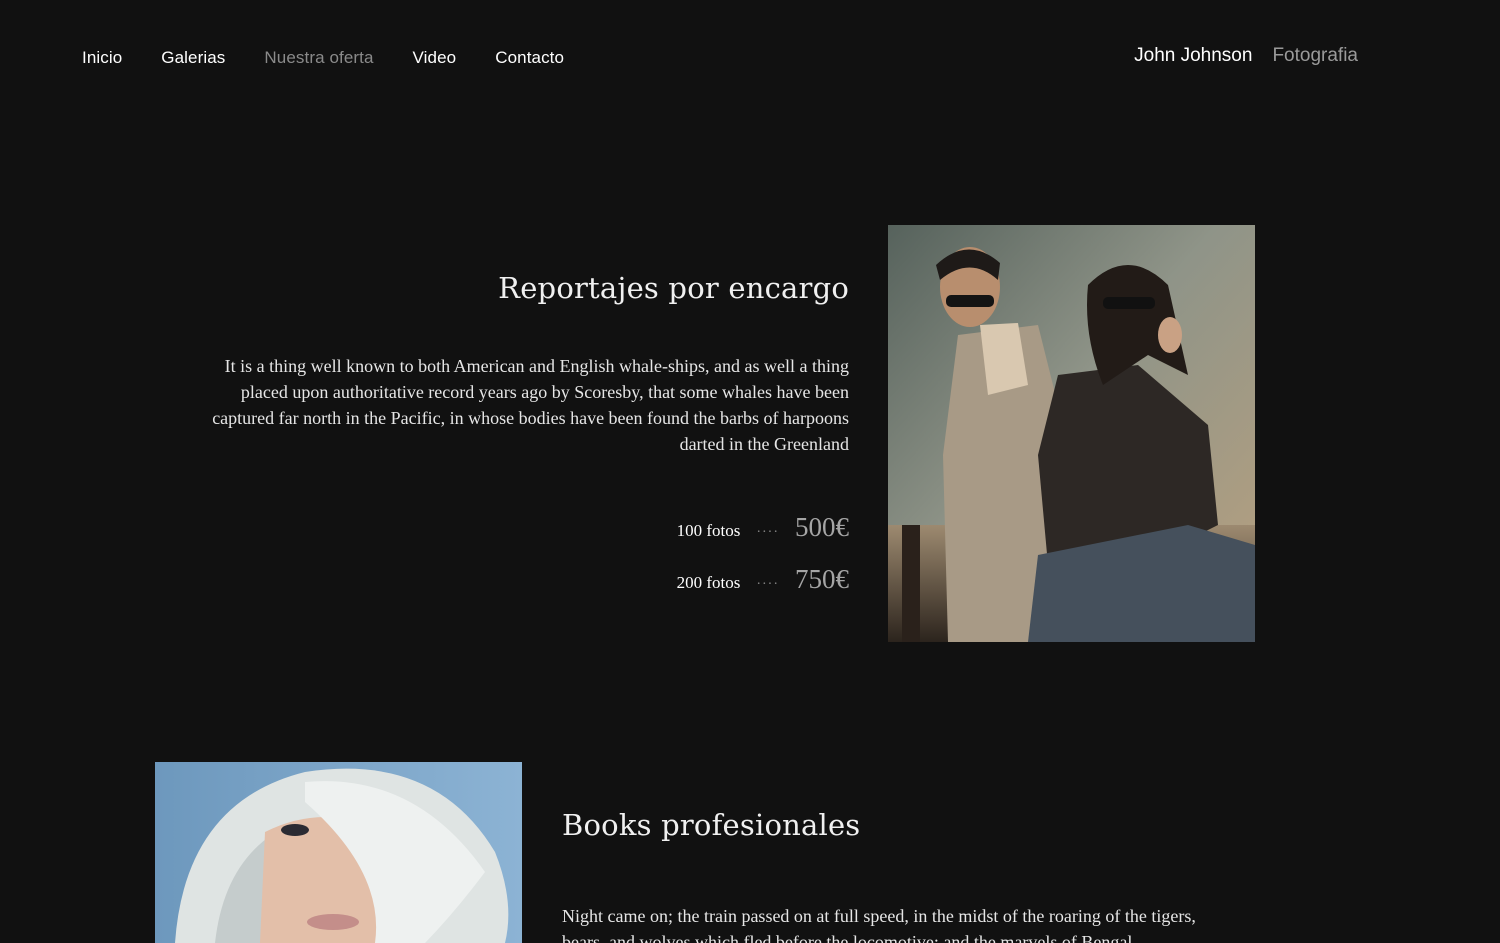  What do you see at coordinates (435, 58) in the screenshot?
I see `nav-item-video: Video` at bounding box center [435, 58].